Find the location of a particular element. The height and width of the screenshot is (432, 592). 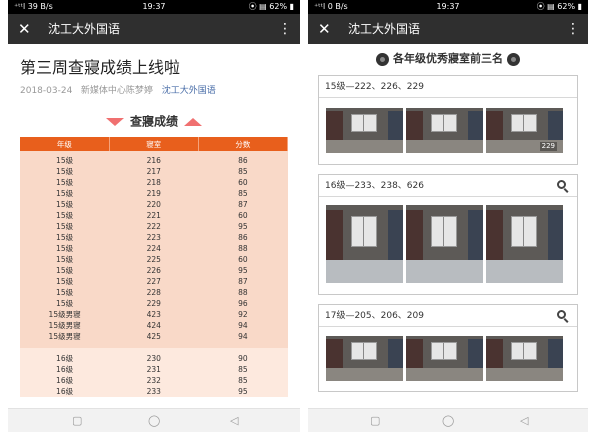

table-row: 15级 217 85 is located at coordinates (154, 171).